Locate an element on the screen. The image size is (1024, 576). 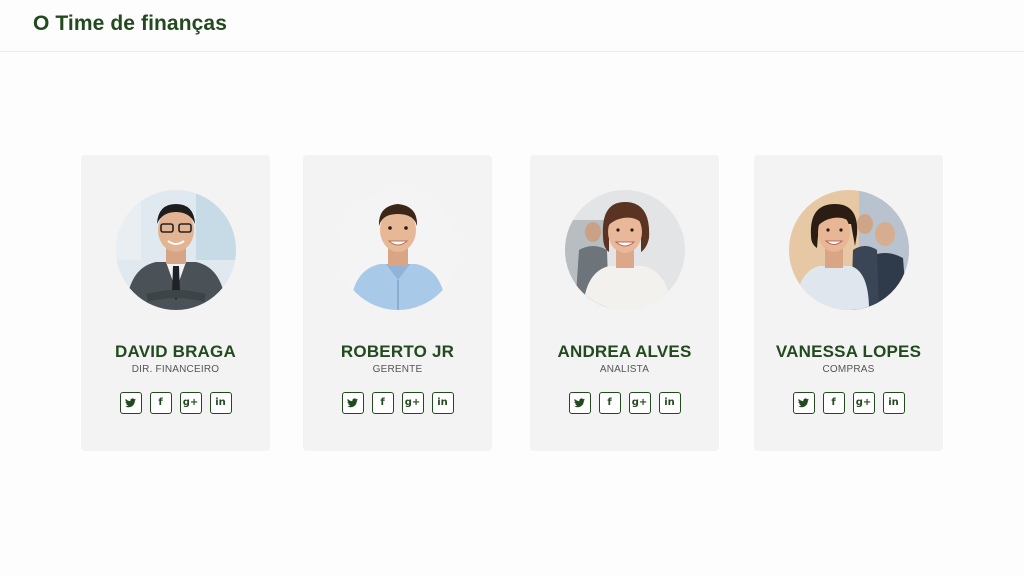
member-role: DIR. FINANCEIRO is located at coordinates (175, 369).